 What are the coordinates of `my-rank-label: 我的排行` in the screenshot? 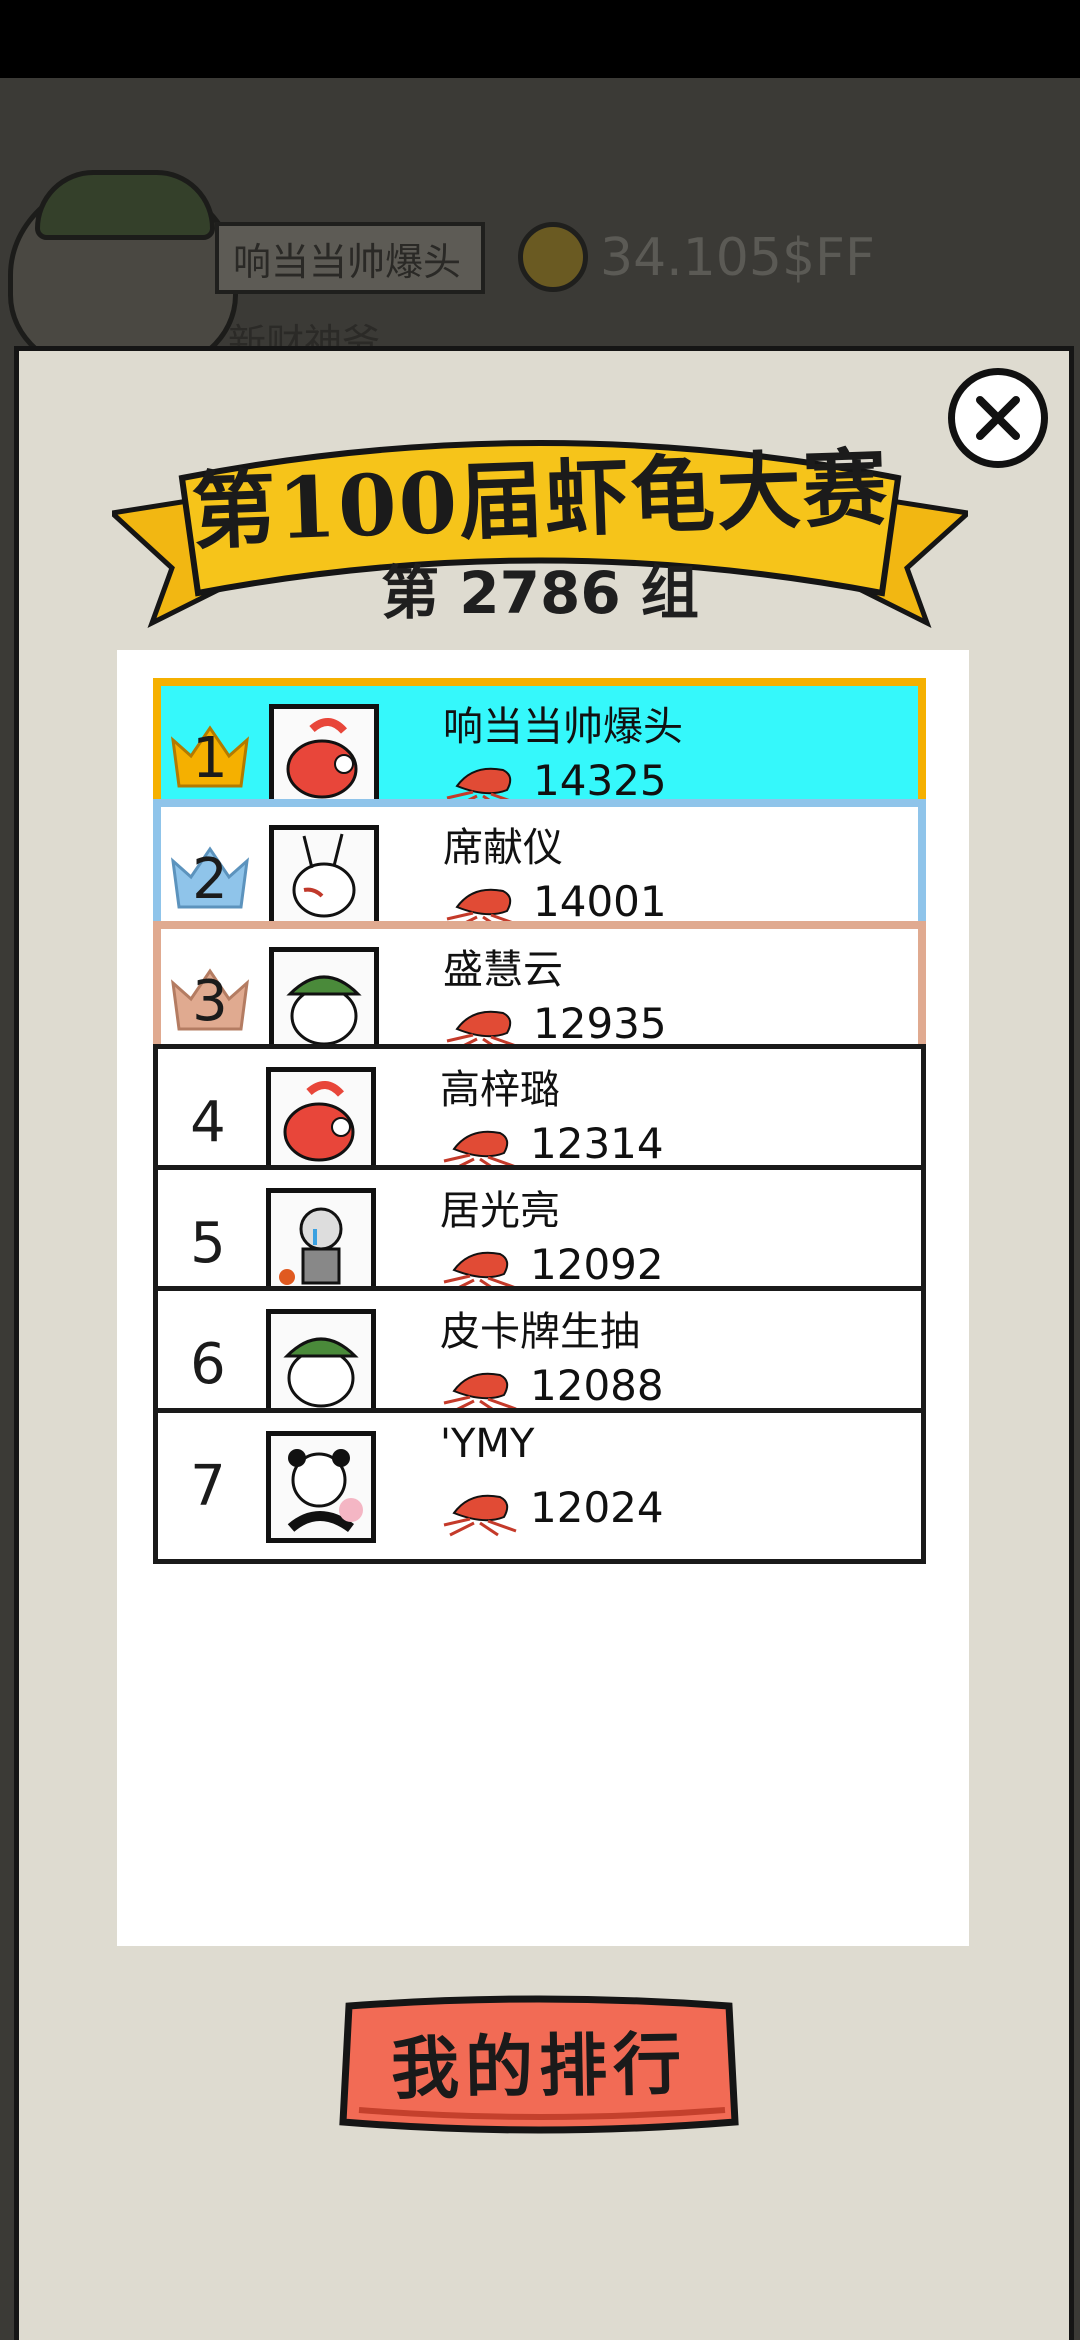 It's located at (539, 2066).